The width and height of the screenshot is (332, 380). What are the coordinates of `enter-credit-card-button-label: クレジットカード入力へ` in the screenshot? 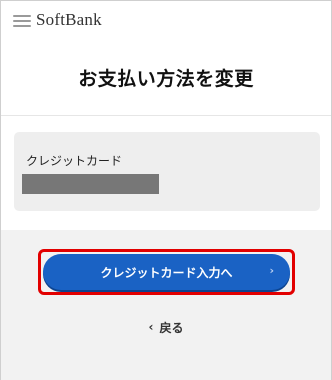 It's located at (166, 272).